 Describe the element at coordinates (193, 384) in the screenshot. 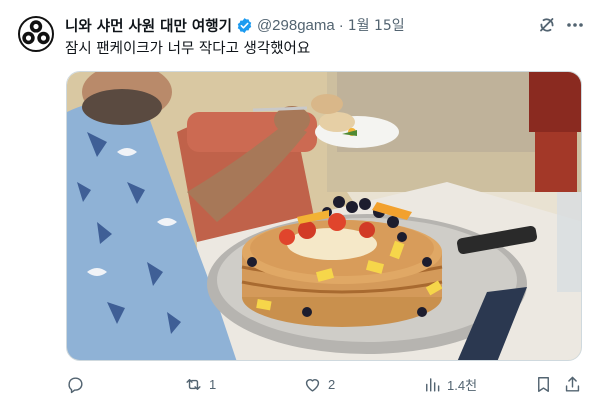

I see `retweet-icon` at that location.